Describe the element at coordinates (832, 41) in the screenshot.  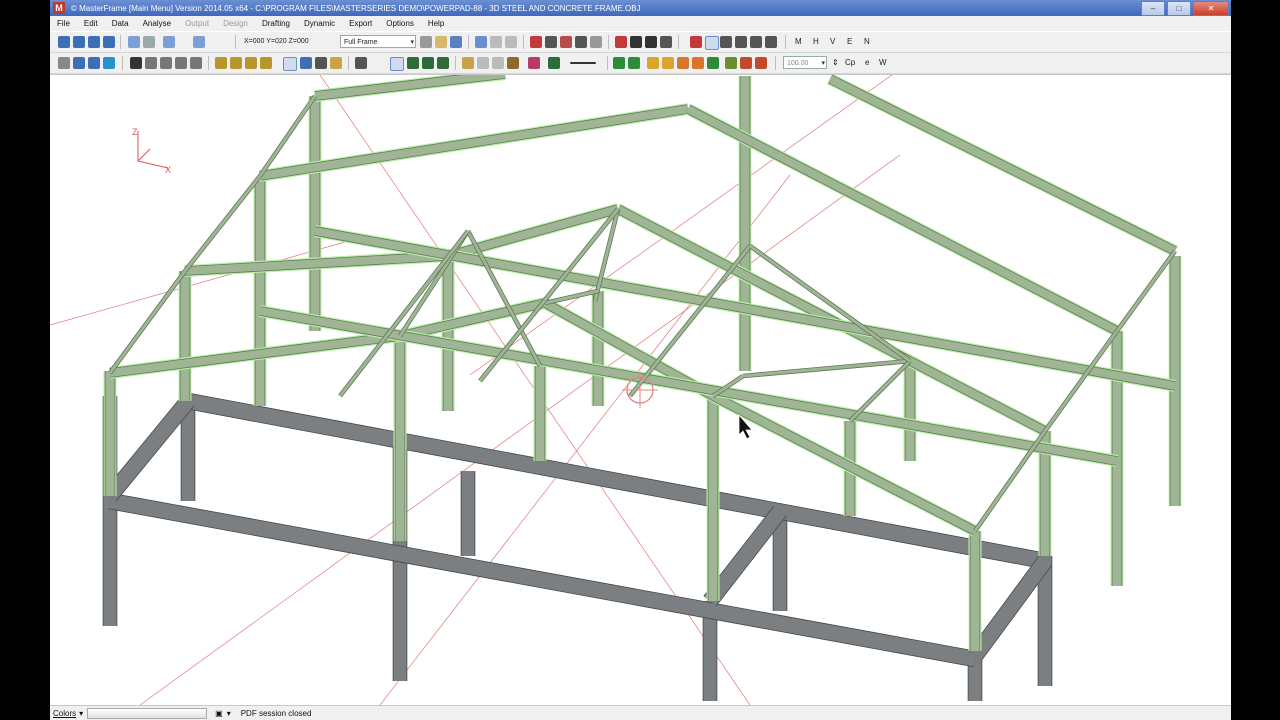
I see `toolbar-letter-v: V` at that location.